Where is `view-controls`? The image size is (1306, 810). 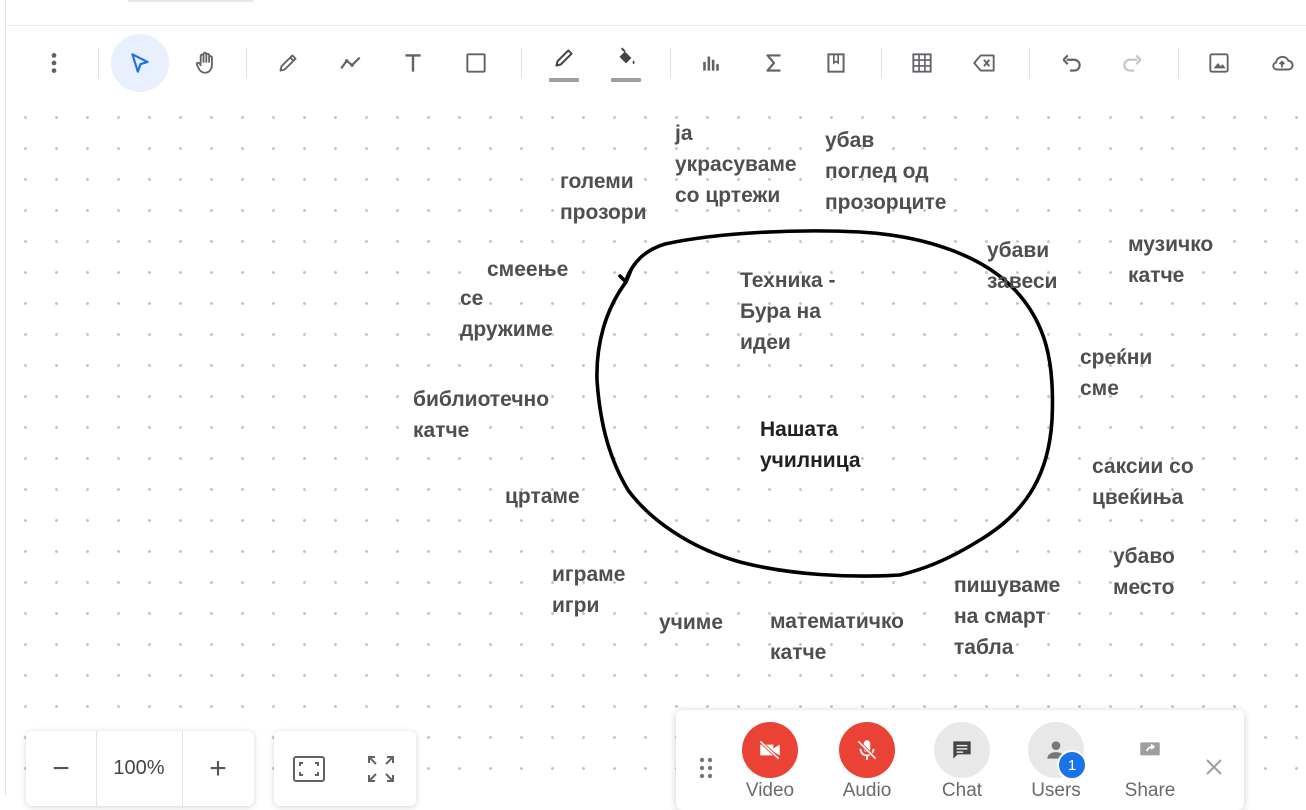
view-controls is located at coordinates (345, 768).